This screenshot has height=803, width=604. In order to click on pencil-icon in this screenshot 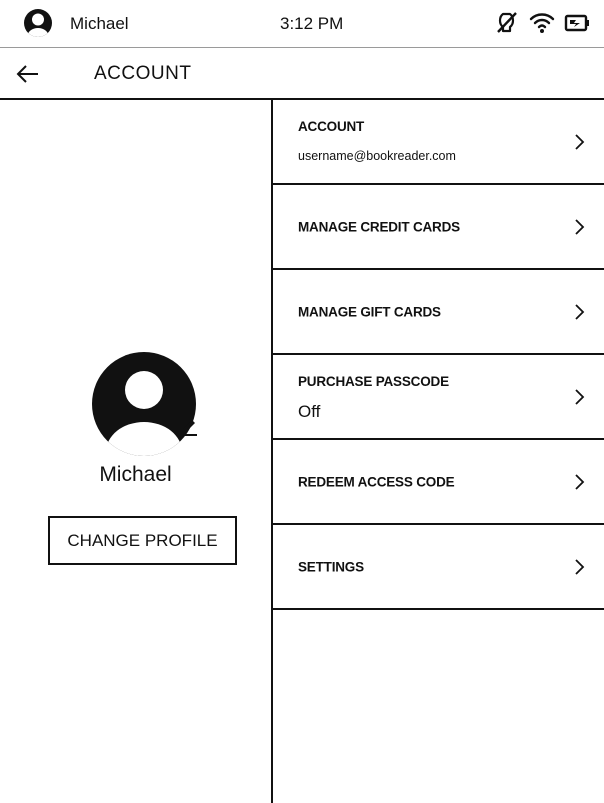, I will do `click(189, 425)`.